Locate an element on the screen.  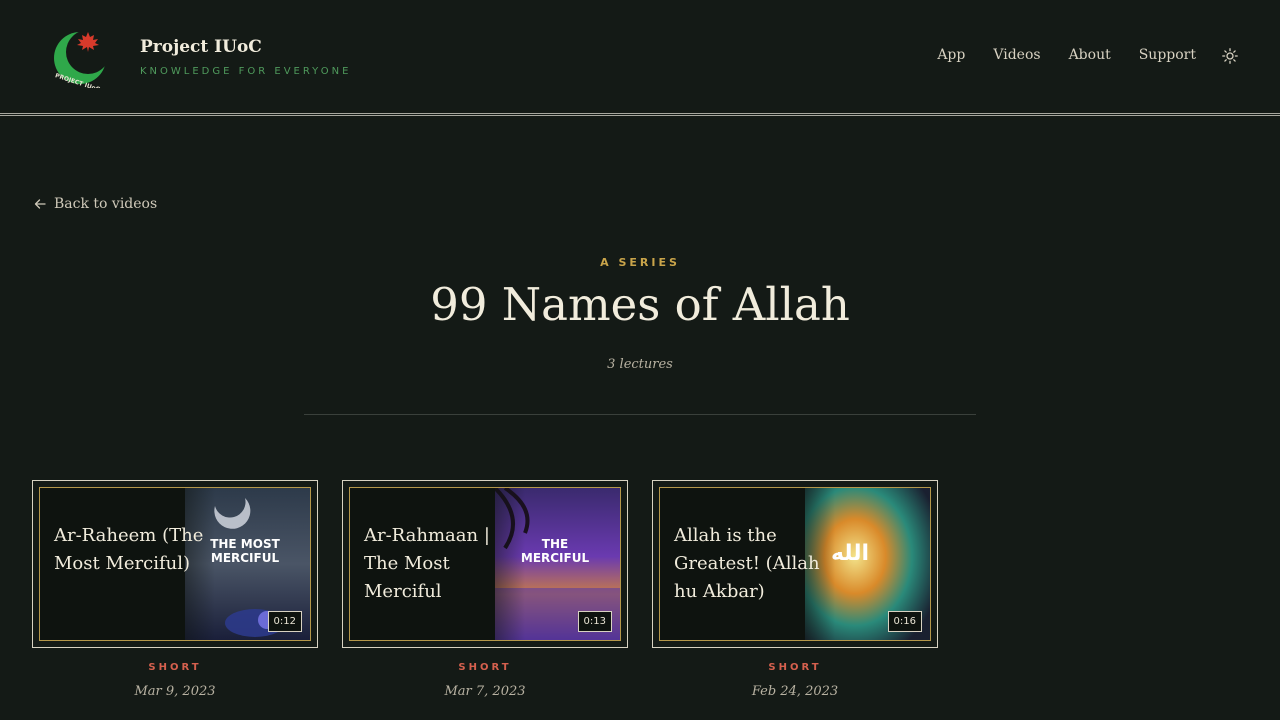
back-link-label: Back to videos is located at coordinates (106, 204).